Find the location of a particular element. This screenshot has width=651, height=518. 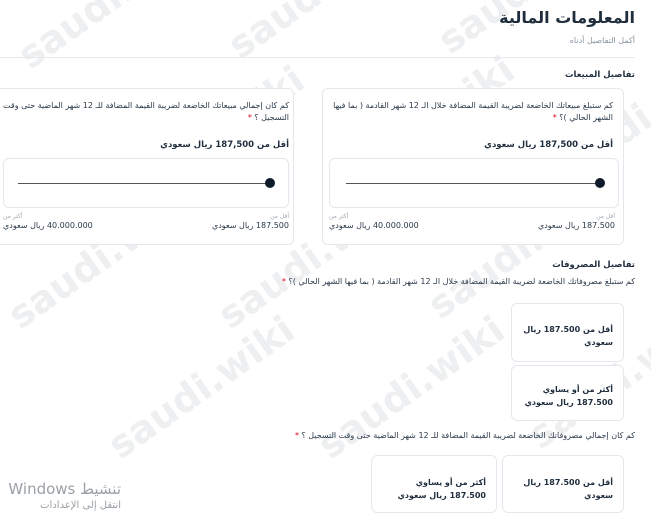

windows-activation-title: تنشيط Windows is located at coordinates (64, 489).